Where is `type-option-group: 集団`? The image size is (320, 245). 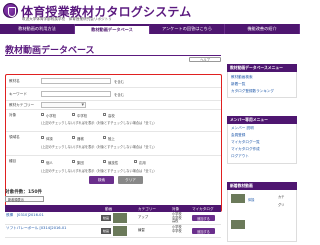
type-option-group: 集団 is located at coordinates (80, 162).